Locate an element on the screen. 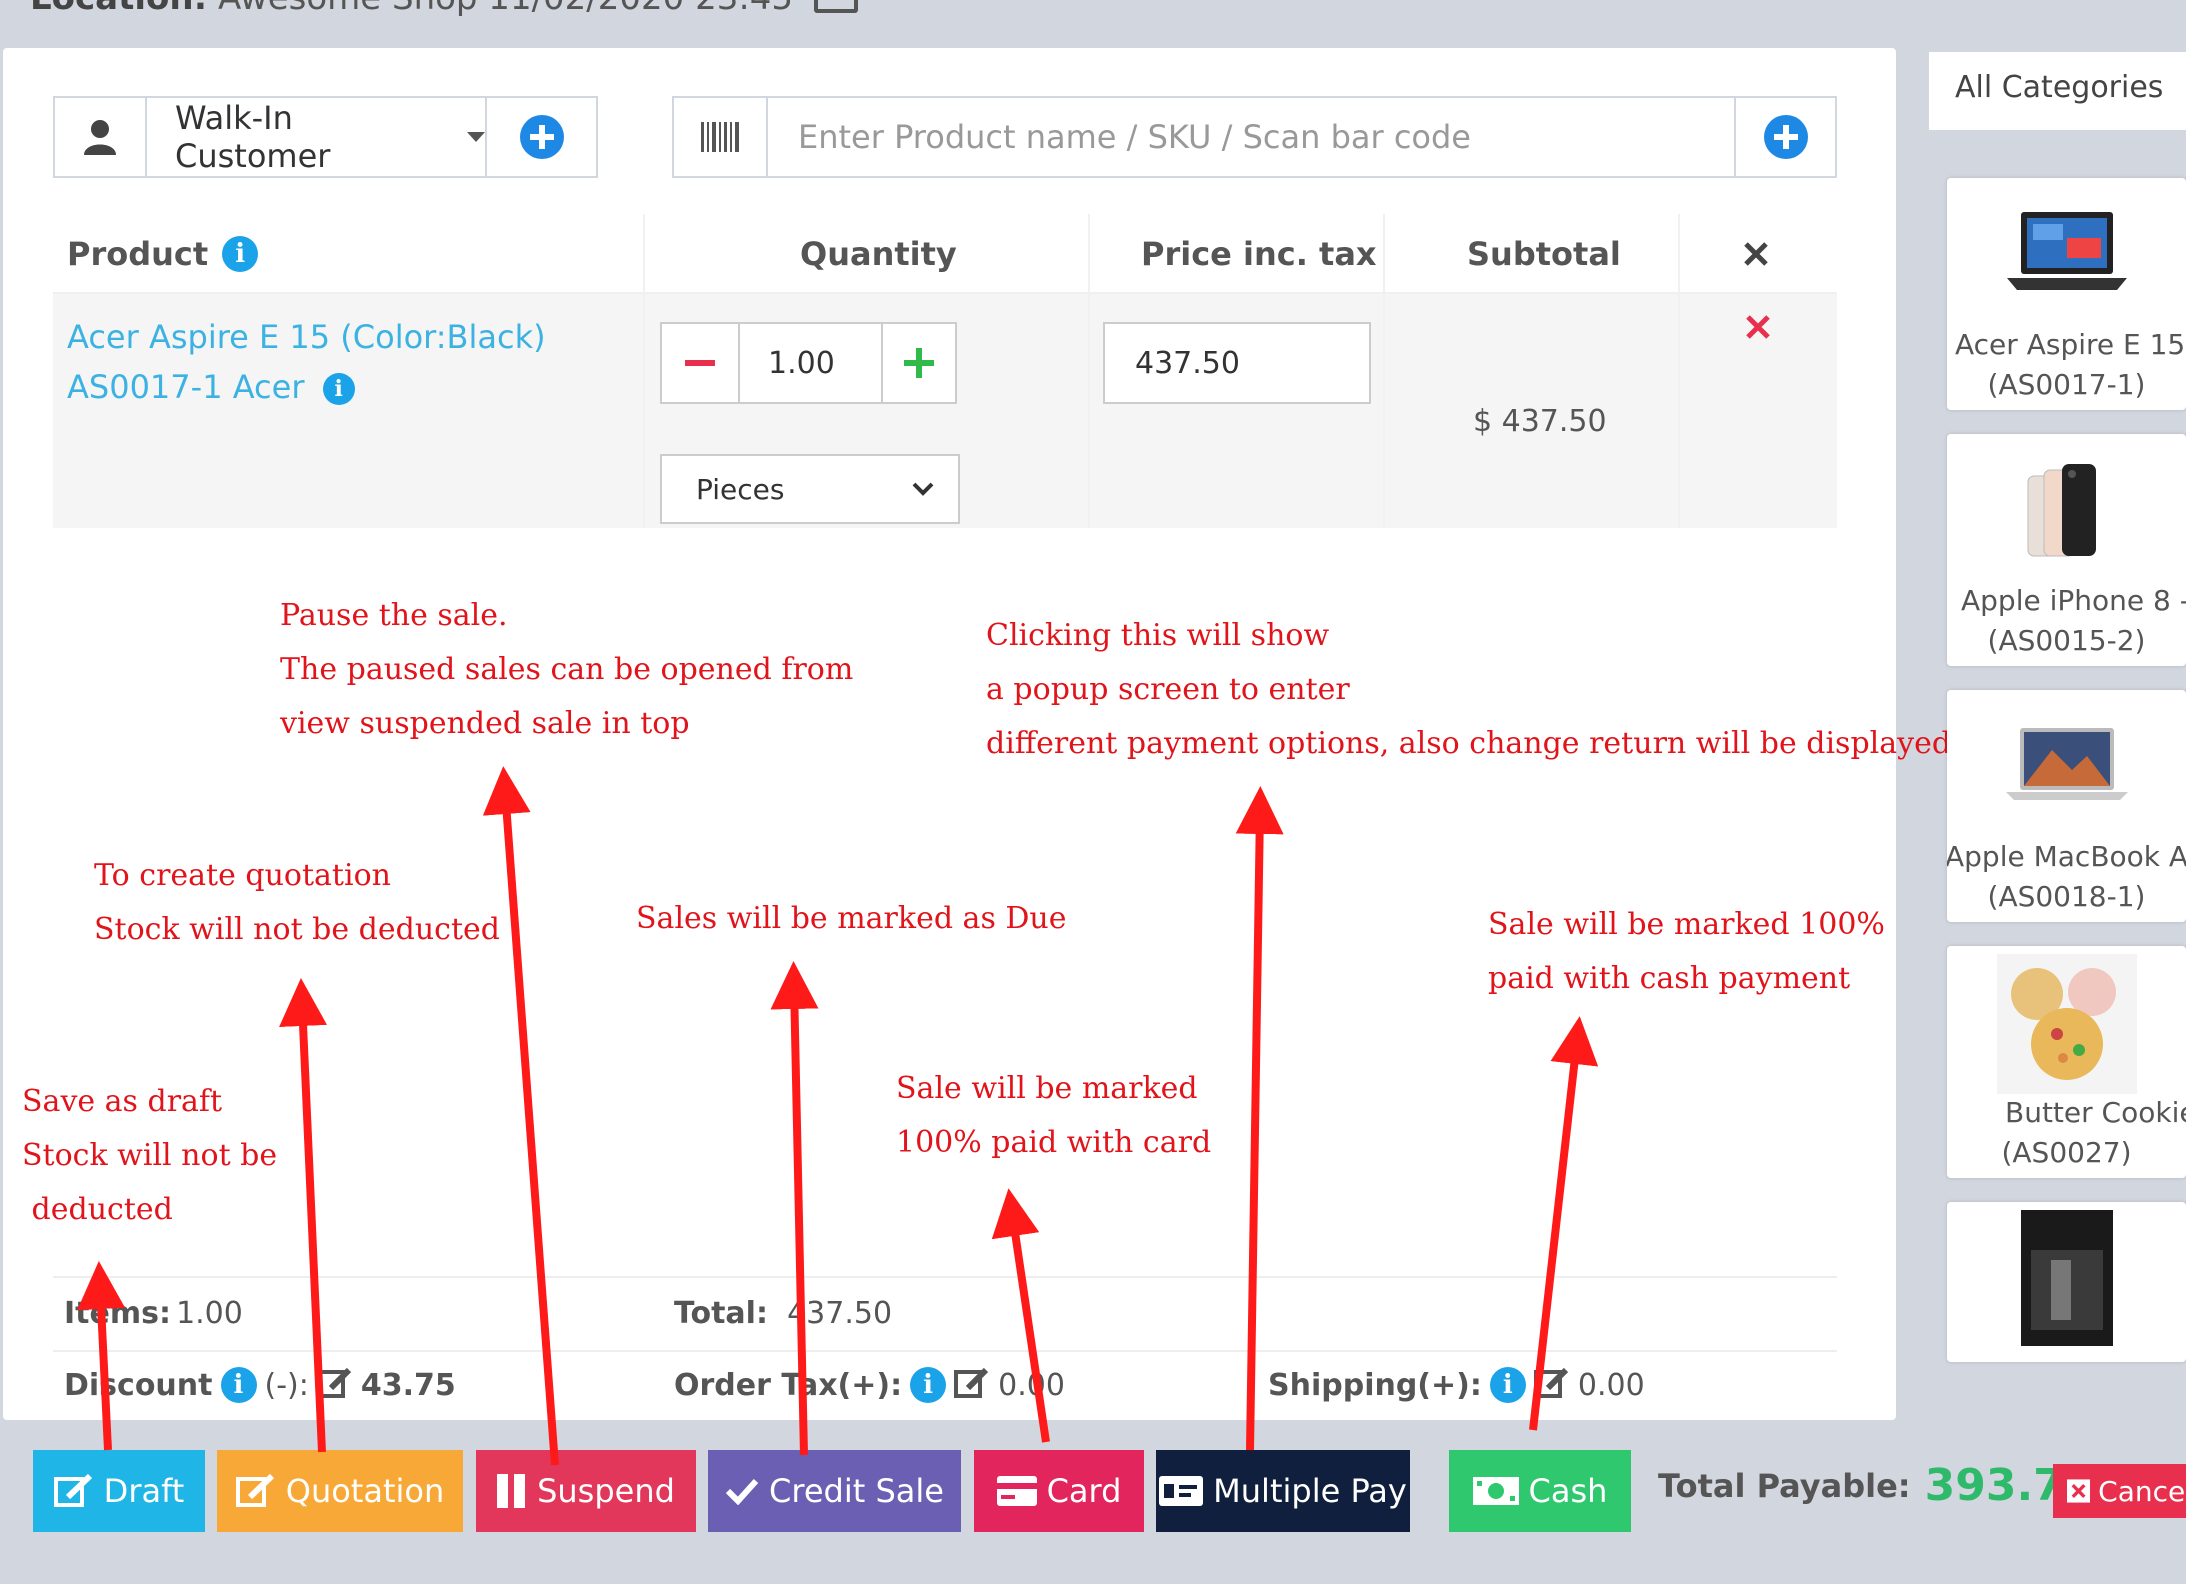 This screenshot has width=2186, height=1584. add-customer-button is located at coordinates (541, 137).